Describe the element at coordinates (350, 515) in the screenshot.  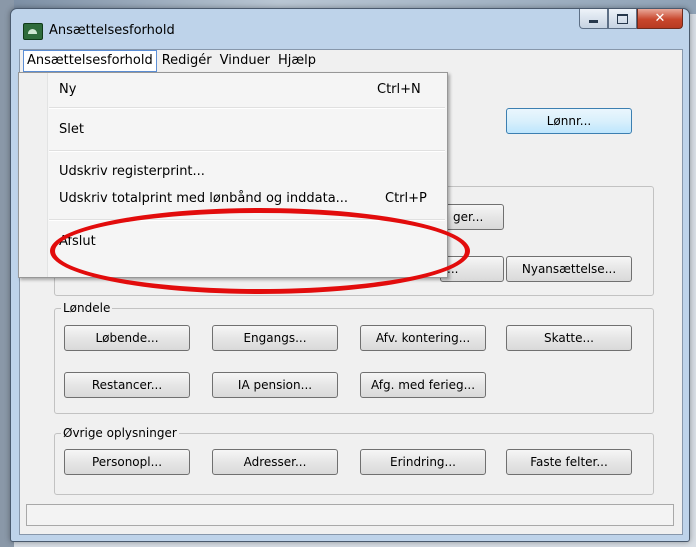
I see `status-bar` at that location.